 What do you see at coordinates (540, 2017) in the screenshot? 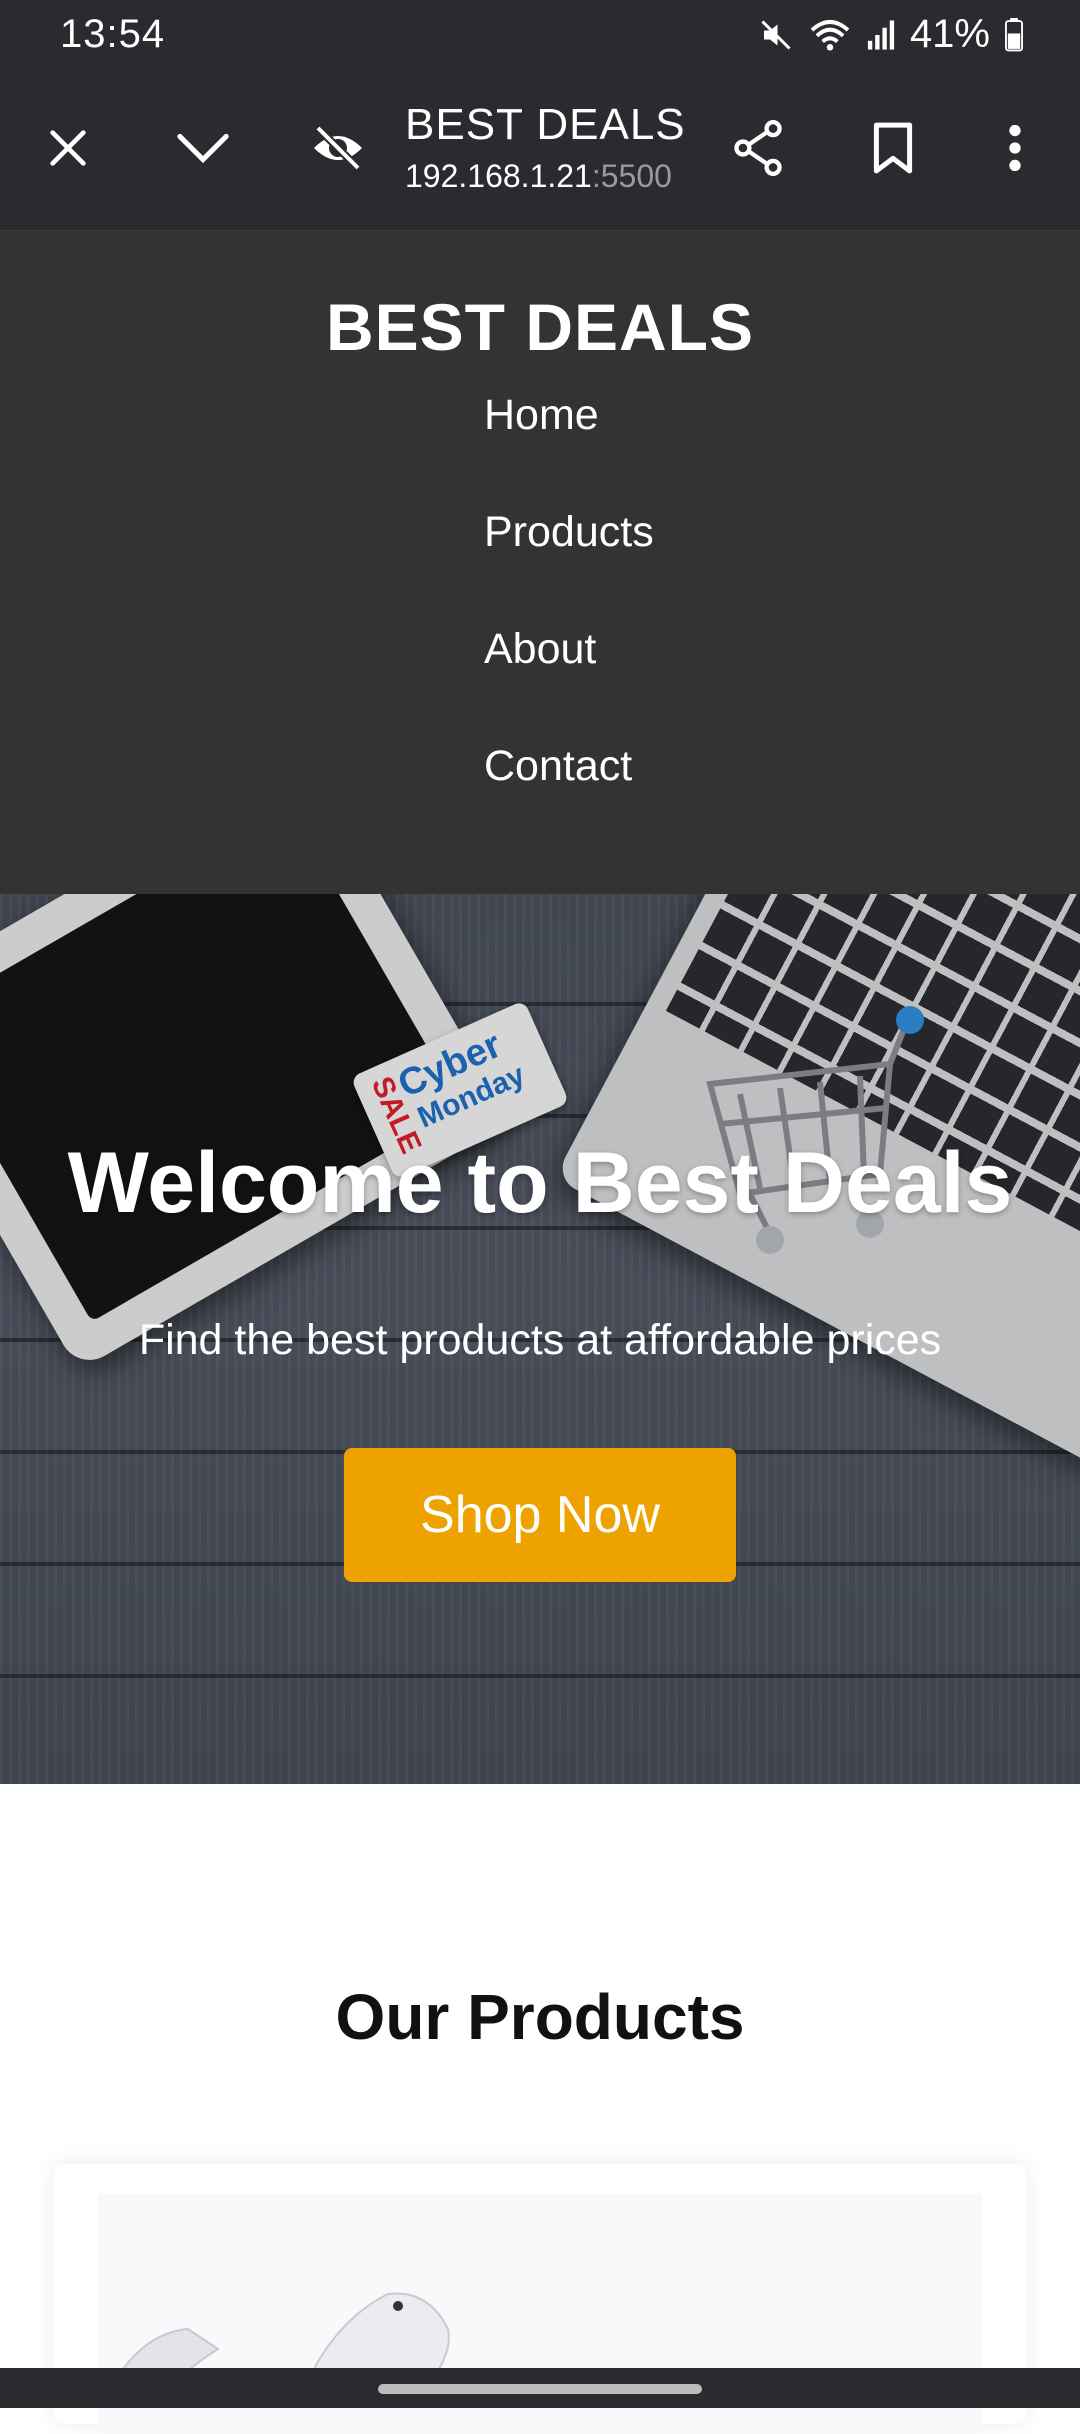
I see `products-heading: Our Products` at bounding box center [540, 2017].